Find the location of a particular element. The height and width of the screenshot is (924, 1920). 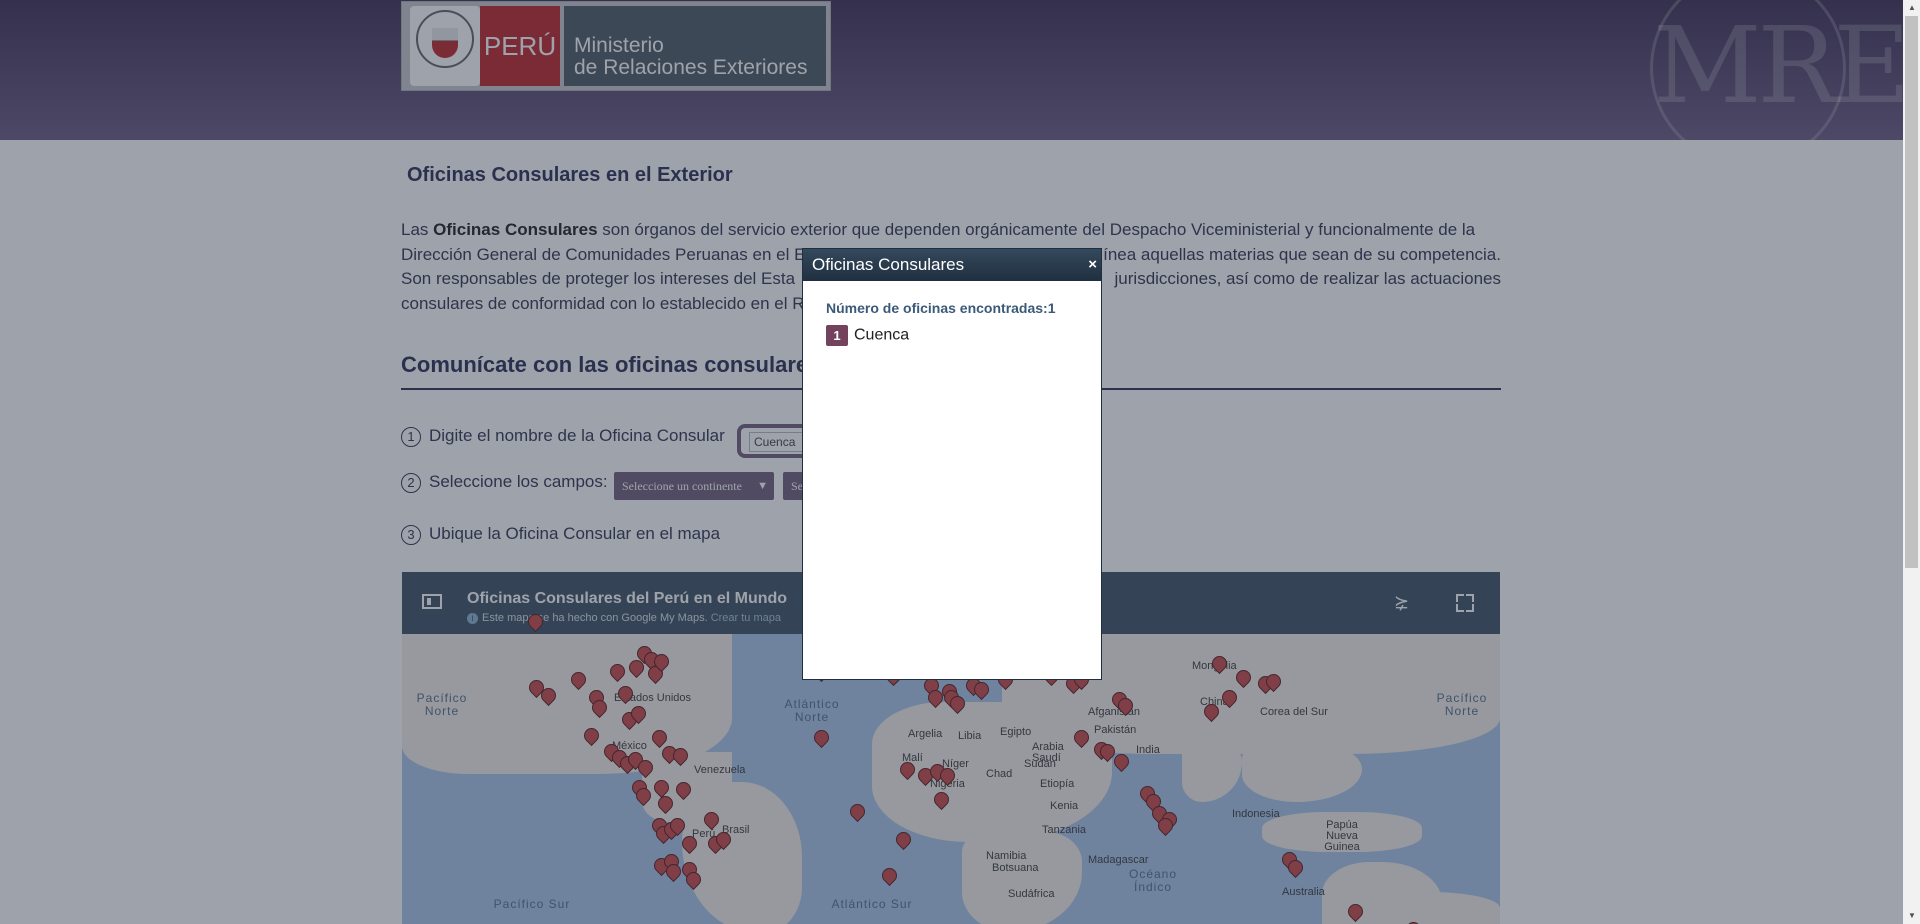

close-icon: × is located at coordinates (1092, 265).